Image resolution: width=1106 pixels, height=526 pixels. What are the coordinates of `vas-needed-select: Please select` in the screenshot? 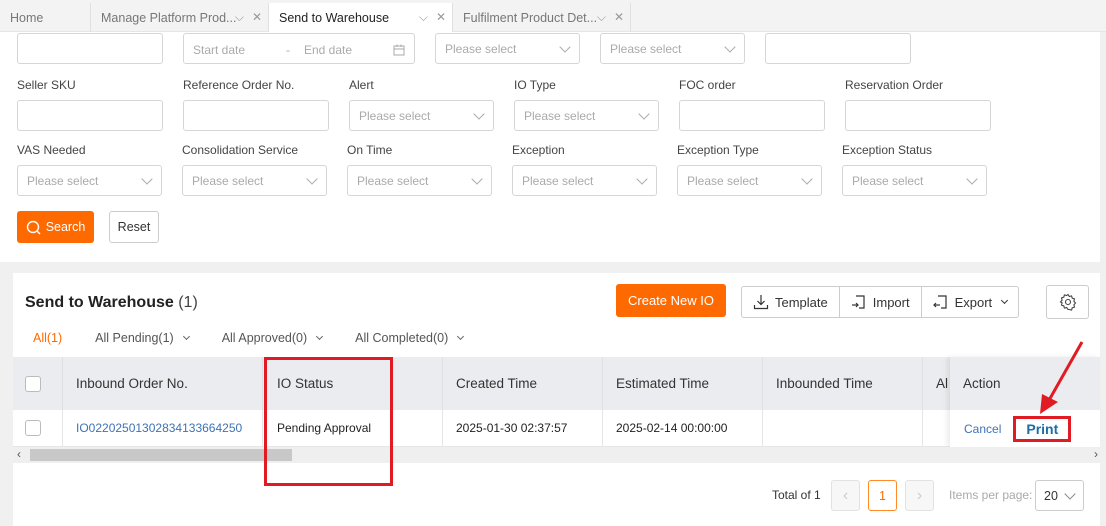 It's located at (89, 180).